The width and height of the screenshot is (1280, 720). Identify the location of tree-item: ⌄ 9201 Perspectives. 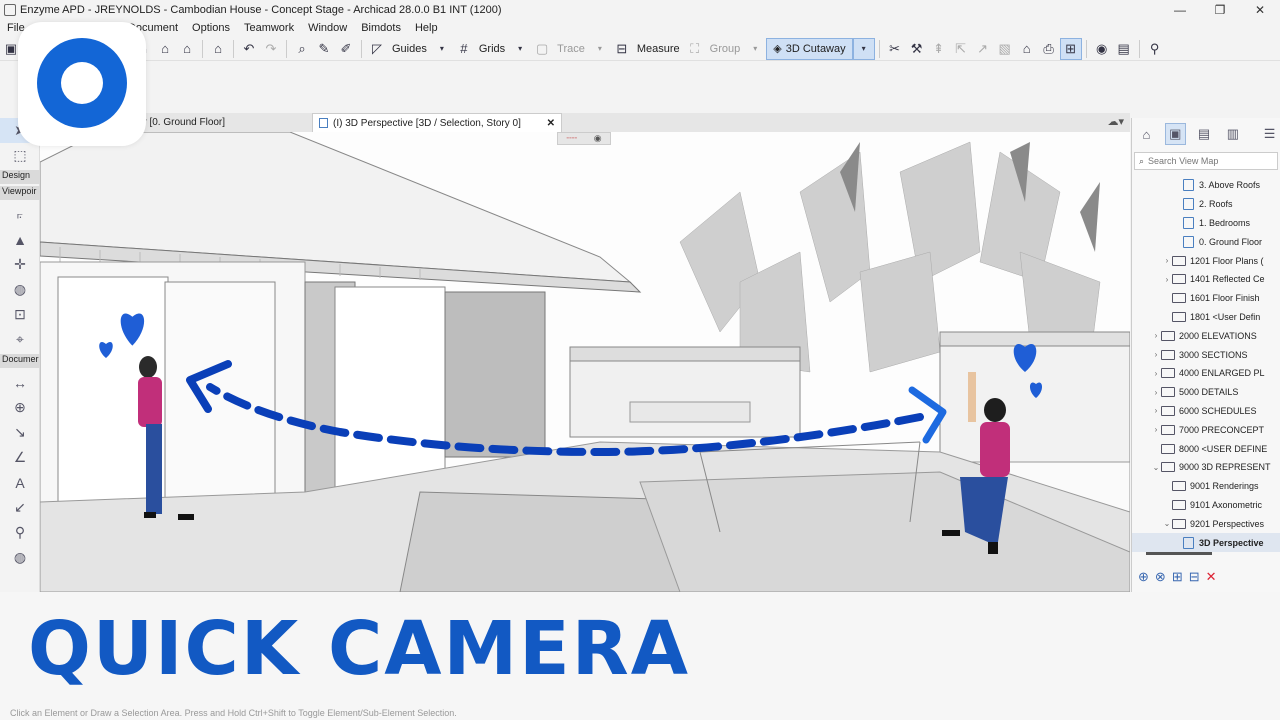
(1206, 523).